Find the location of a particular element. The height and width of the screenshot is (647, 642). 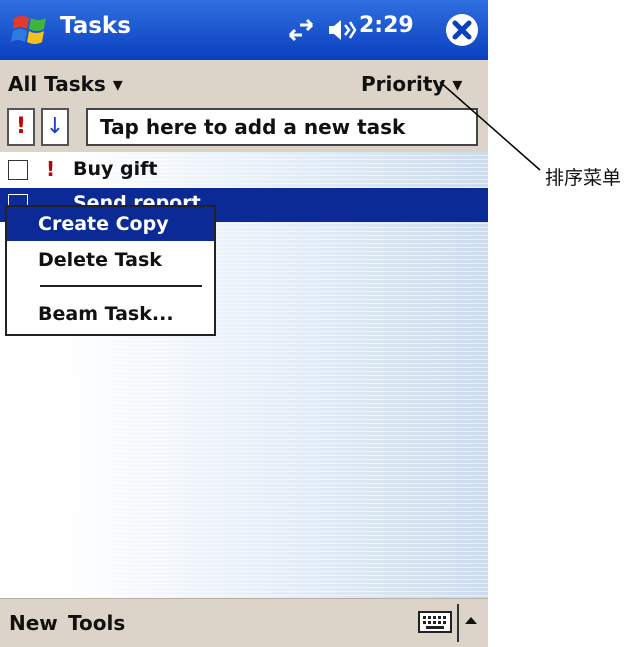

menu-item-delete-task: Delete Task is located at coordinates (110, 260).